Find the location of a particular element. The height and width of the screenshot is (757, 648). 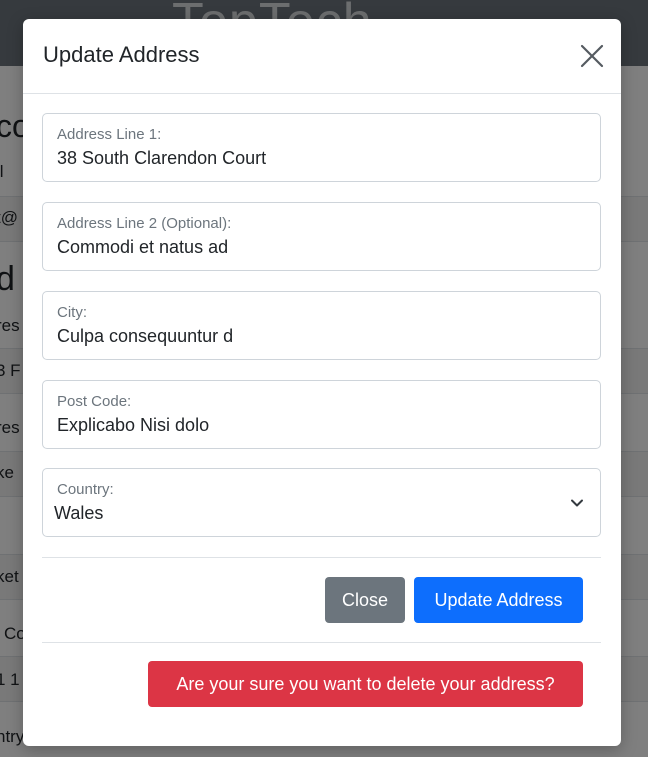

close-button: Close is located at coordinates (365, 600).